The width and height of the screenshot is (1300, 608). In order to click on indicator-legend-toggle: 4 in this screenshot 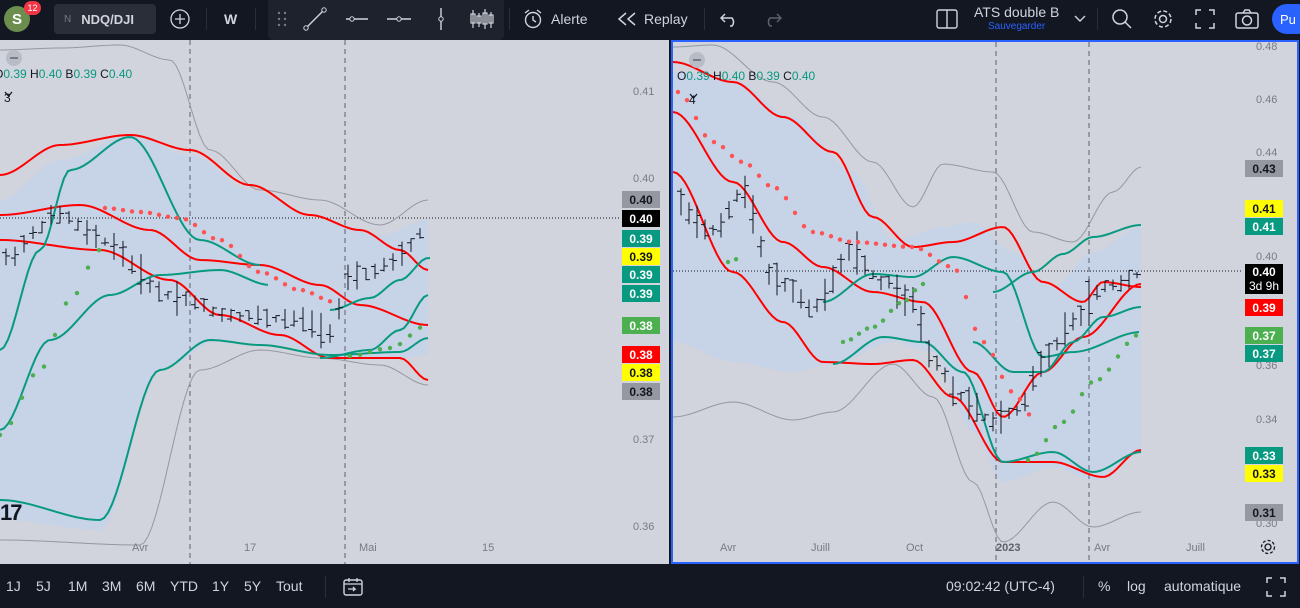, I will do `click(693, 100)`.